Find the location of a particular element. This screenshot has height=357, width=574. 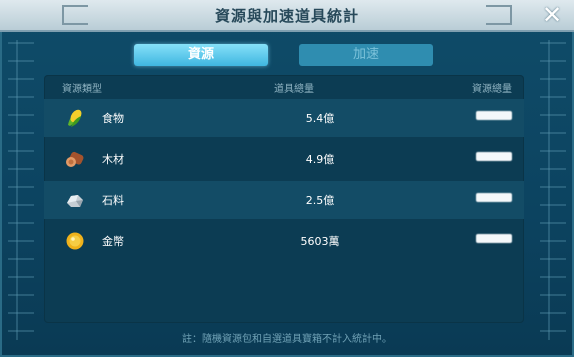

stone-icon is located at coordinates (75, 200).